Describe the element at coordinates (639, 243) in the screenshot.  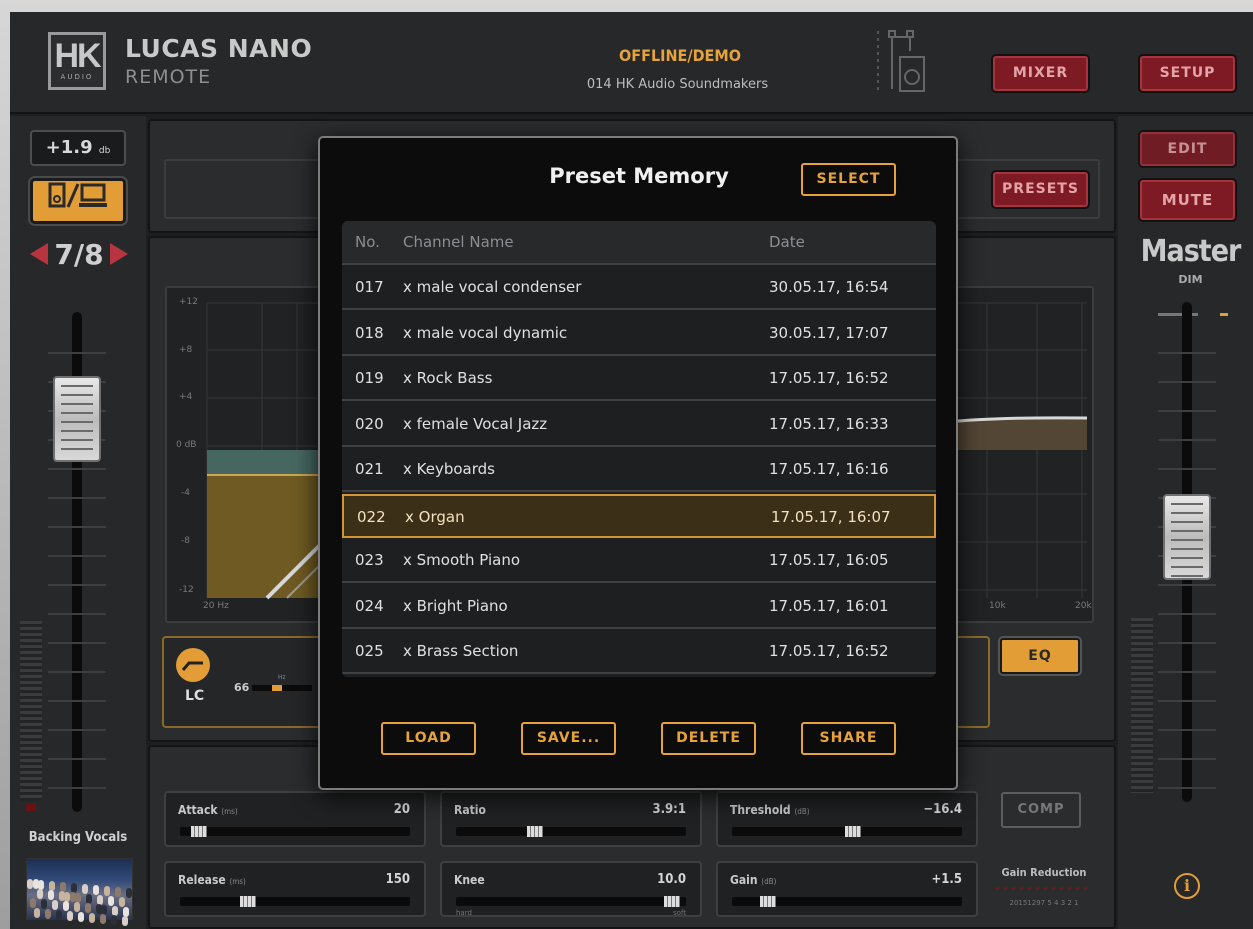
I see `preset-list-header: No. Channel Name Date` at that location.